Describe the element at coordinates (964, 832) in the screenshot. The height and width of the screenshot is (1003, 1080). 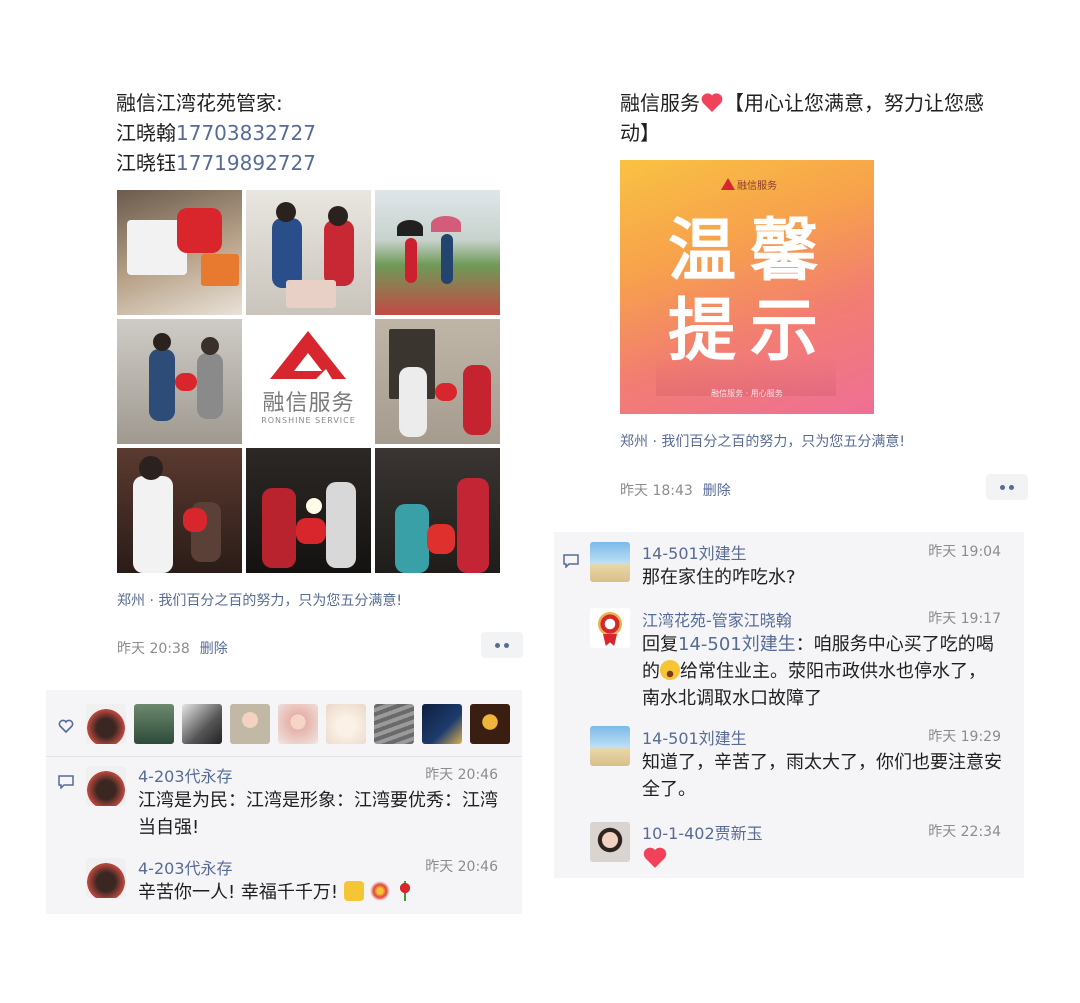
I see `comment-time: 昨天 22:34` at that location.